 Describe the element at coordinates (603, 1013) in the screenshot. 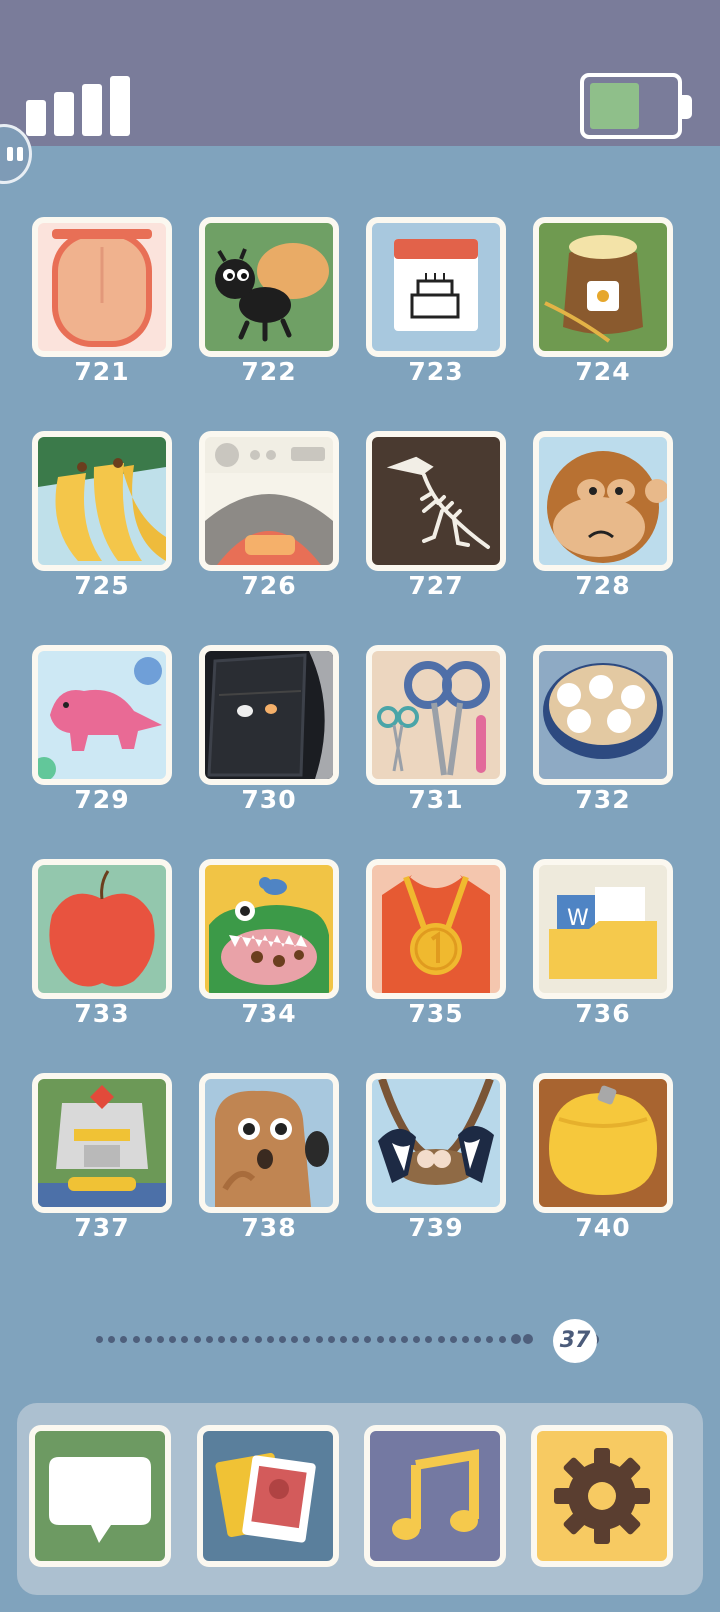

I see `level-number: 736` at that location.